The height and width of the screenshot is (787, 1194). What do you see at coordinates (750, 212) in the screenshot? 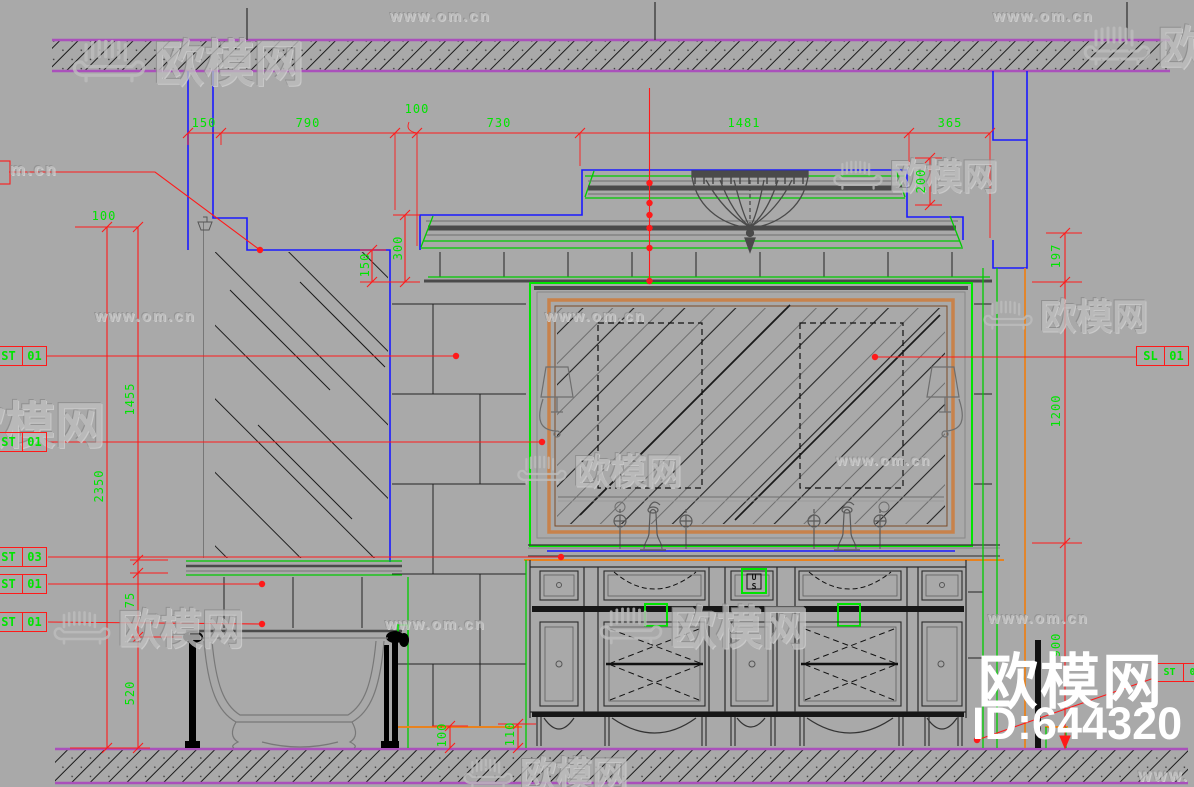
I see `ceiling-light-fixture` at bounding box center [750, 212].